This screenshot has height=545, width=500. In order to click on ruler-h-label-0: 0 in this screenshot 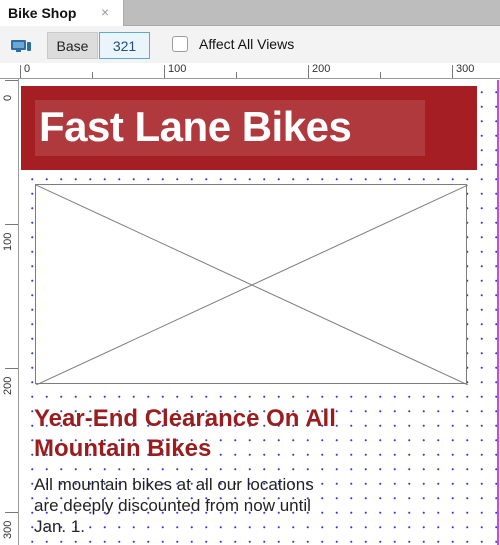, I will do `click(27, 69)`.